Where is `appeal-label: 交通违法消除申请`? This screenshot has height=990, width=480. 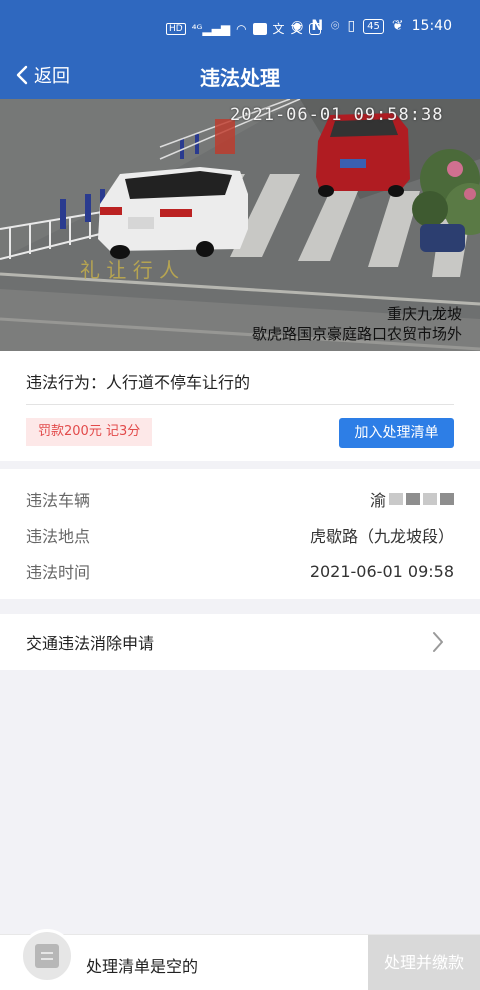
appeal-label: 交通违法消除申请 is located at coordinates (90, 643).